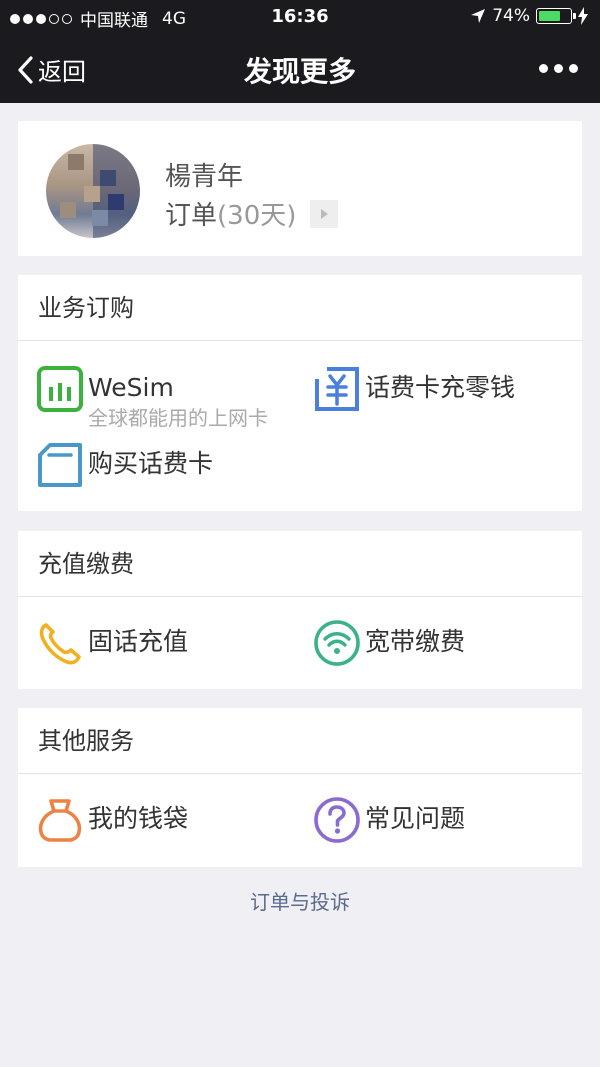 This screenshot has height=1067, width=600. Describe the element at coordinates (131, 387) in the screenshot. I see `item-label: WeSim` at that location.